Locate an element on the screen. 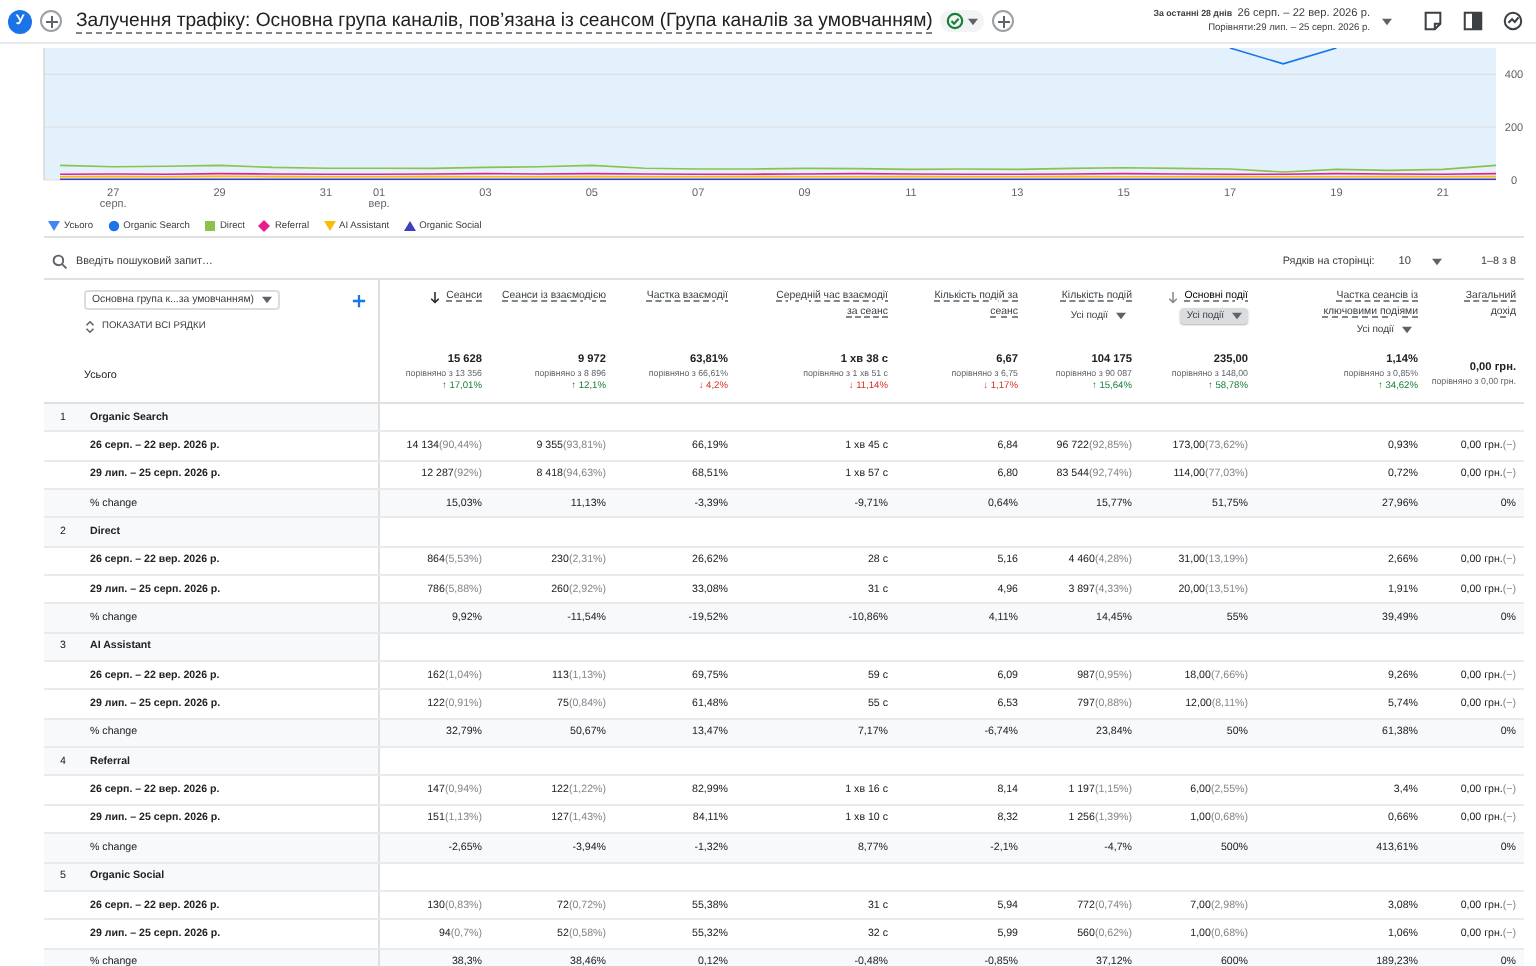 The width and height of the screenshot is (1536, 966). add-comparison-button is located at coordinates (51, 21).